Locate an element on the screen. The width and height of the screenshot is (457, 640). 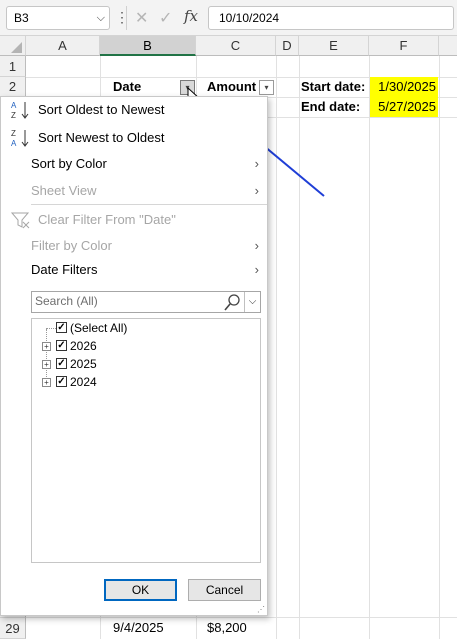
filter-by-color-label: Filter by Color is located at coordinates (71, 245).